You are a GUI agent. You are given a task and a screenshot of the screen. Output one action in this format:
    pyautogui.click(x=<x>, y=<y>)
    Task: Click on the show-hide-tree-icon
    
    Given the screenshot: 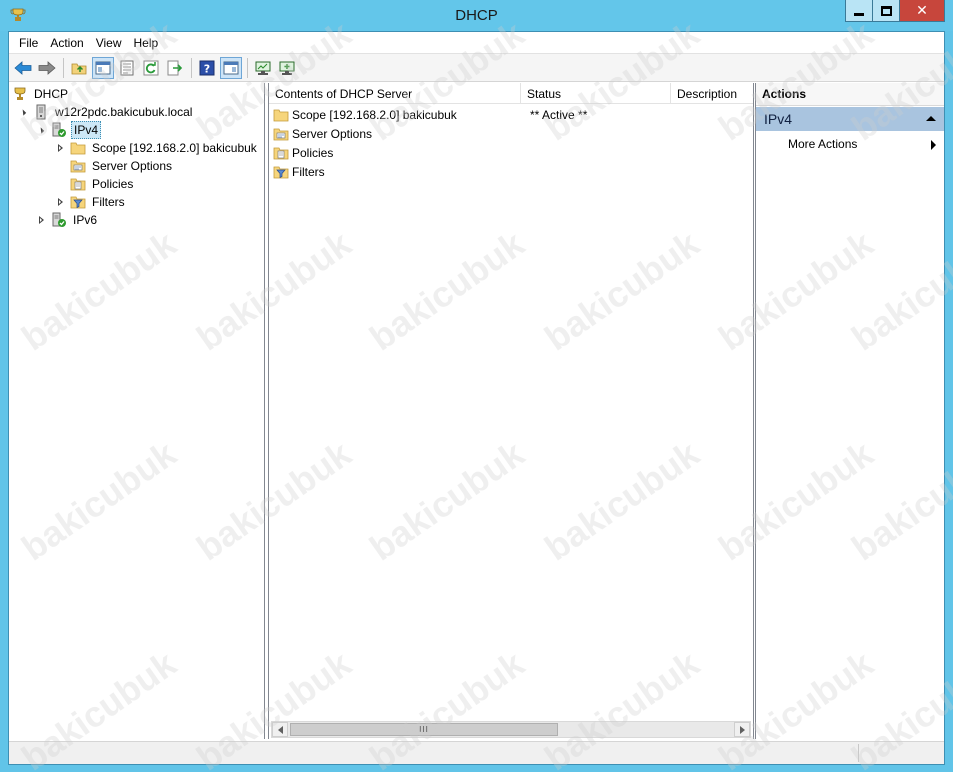 What is the action you would take?
    pyautogui.click(x=103, y=67)
    